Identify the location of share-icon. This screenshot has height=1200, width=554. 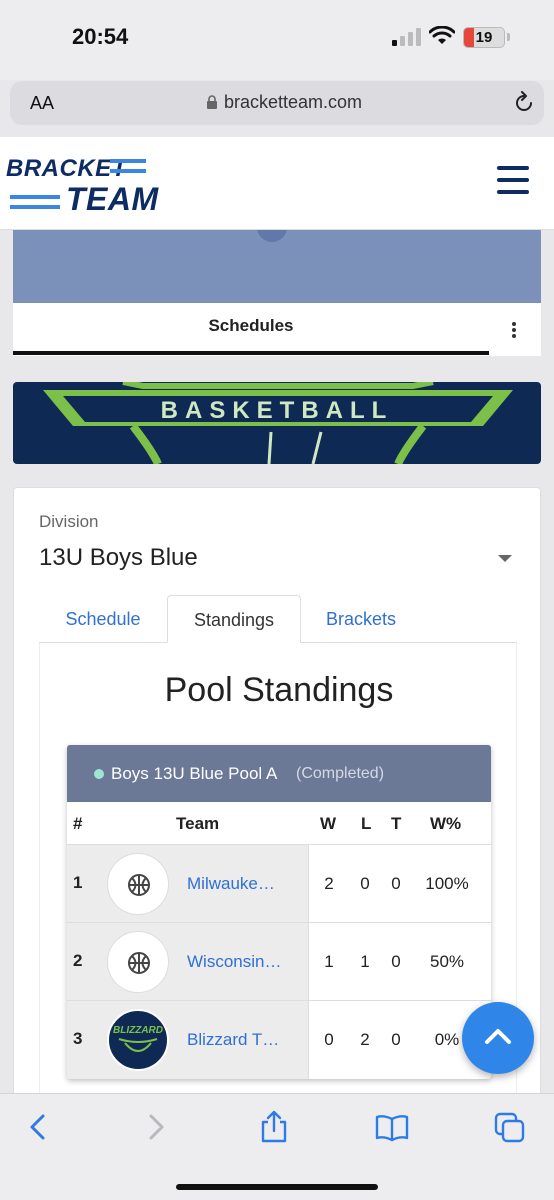
(274, 1127).